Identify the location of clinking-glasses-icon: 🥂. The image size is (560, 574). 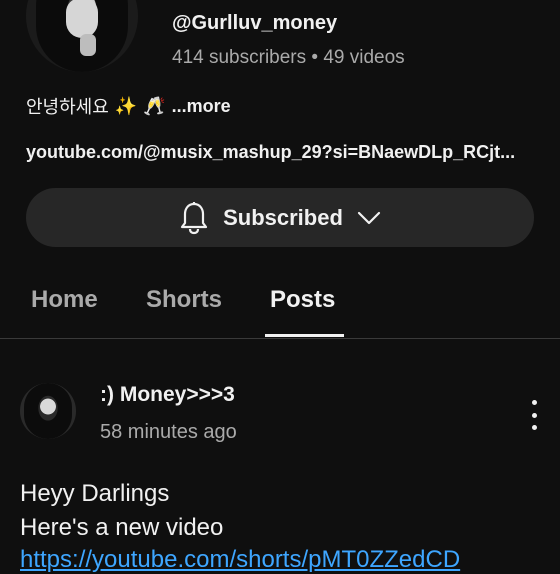
(154, 105).